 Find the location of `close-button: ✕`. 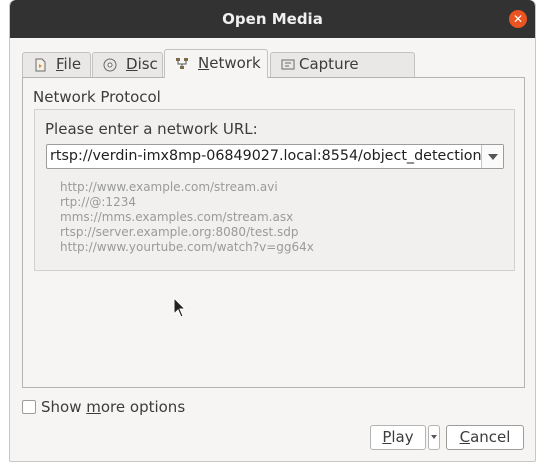

close-button: ✕ is located at coordinates (518, 19).